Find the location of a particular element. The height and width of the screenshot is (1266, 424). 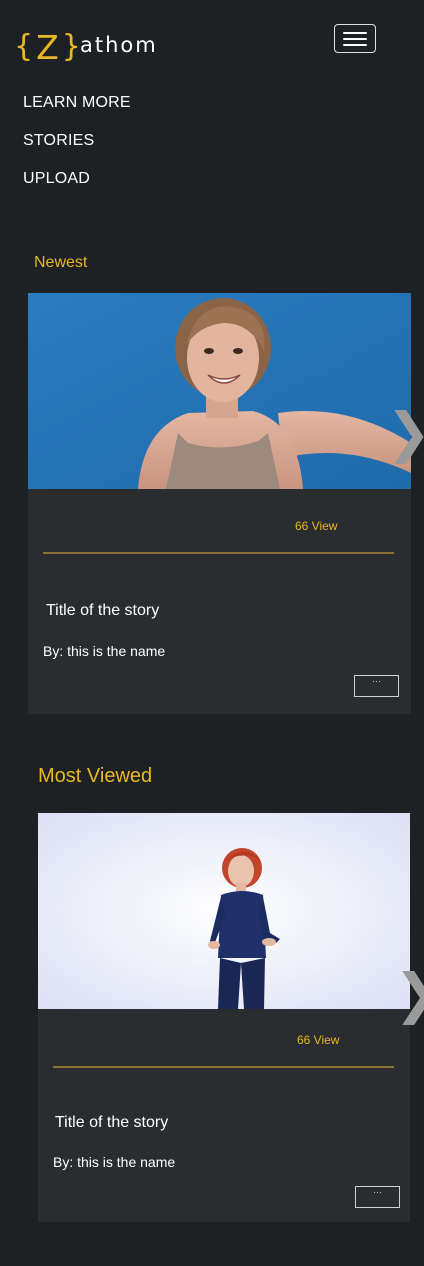

section-title-most-viewed: Most Viewed is located at coordinates (95, 776).